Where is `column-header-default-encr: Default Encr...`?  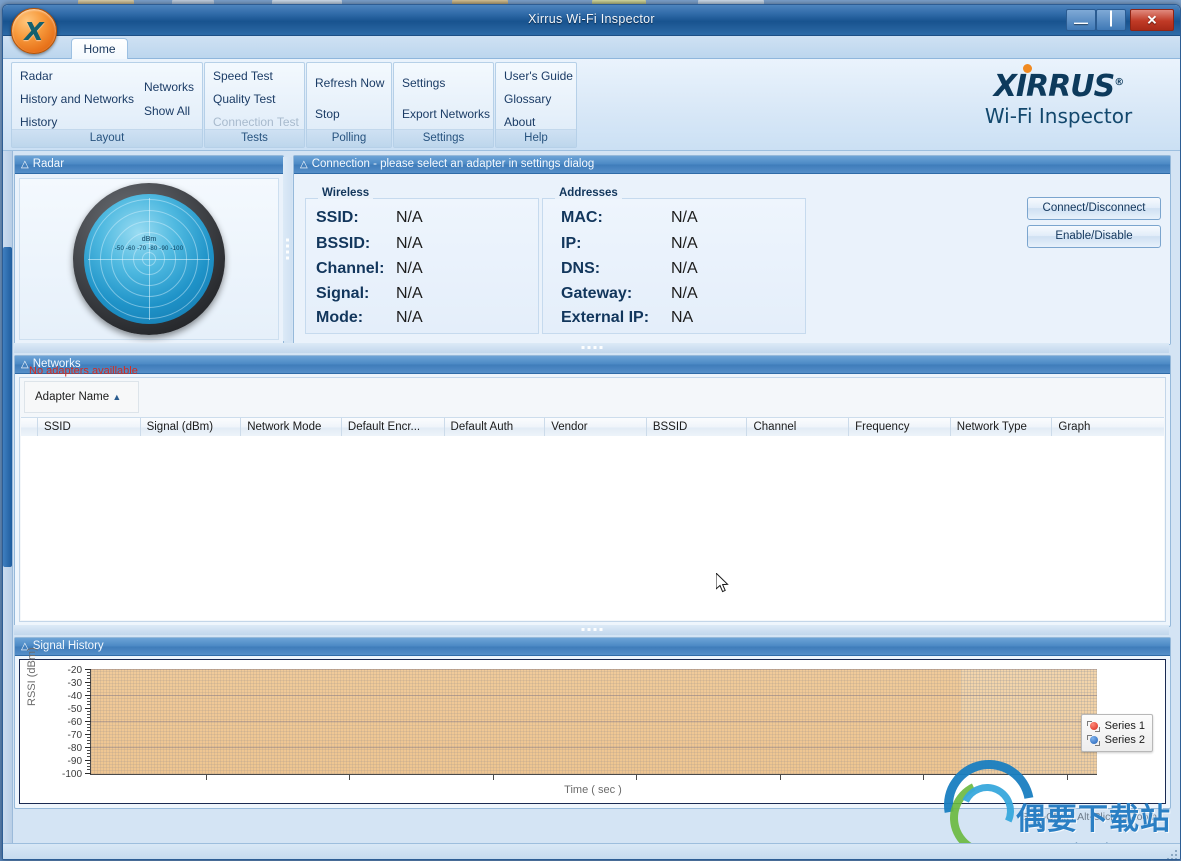 column-header-default-encr: Default Encr... is located at coordinates (393, 427).